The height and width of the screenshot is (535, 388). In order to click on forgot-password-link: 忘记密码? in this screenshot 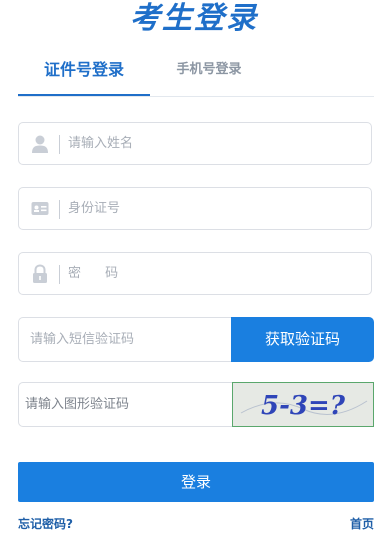, I will do `click(45, 523)`.